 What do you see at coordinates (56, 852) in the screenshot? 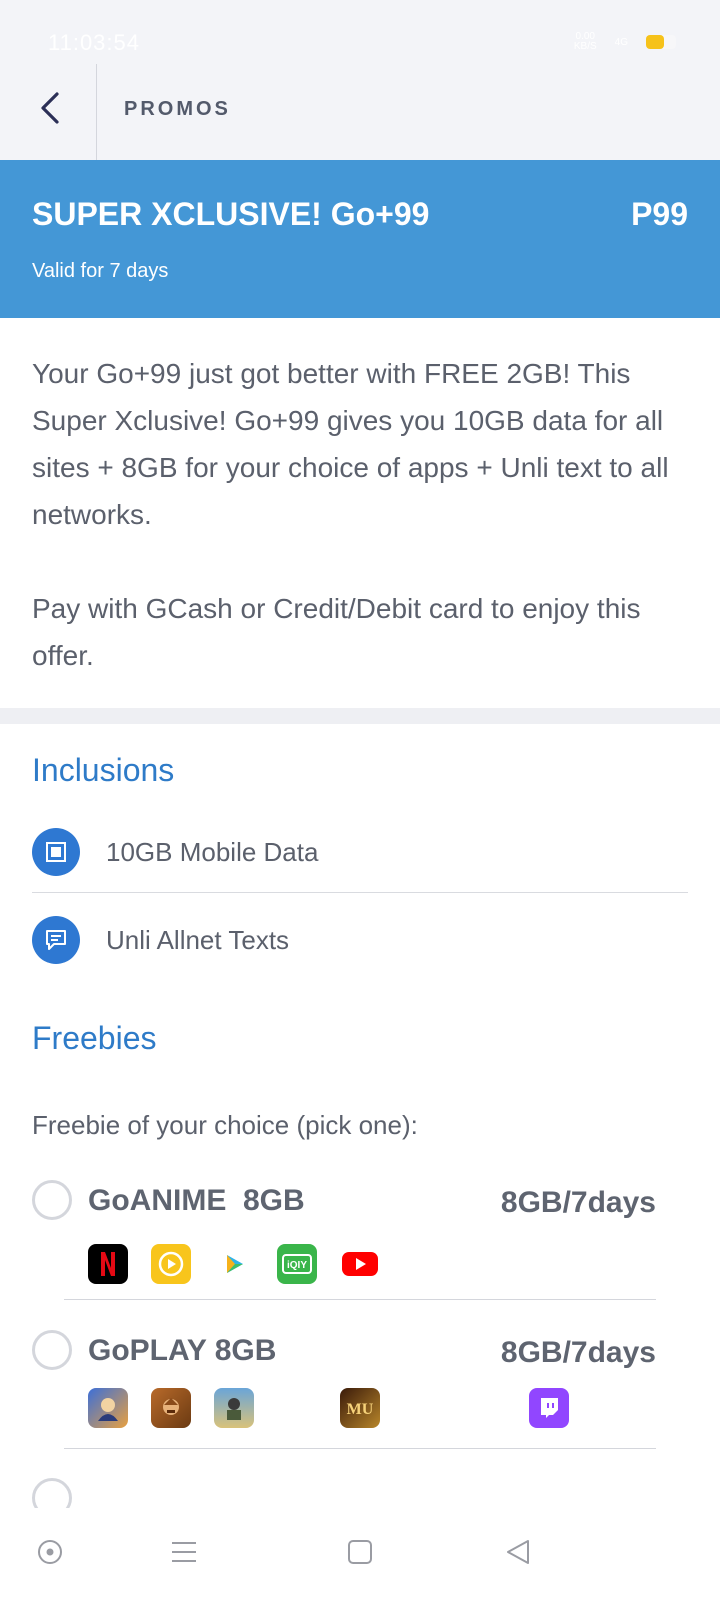
I see `mobile-data-icon` at bounding box center [56, 852].